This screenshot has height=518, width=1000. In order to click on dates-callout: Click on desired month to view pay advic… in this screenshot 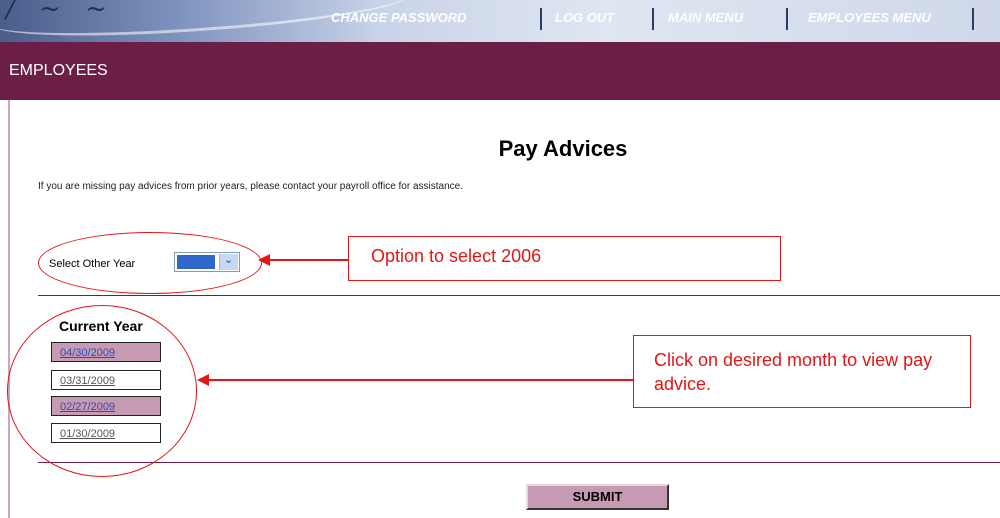, I will do `click(802, 371)`.